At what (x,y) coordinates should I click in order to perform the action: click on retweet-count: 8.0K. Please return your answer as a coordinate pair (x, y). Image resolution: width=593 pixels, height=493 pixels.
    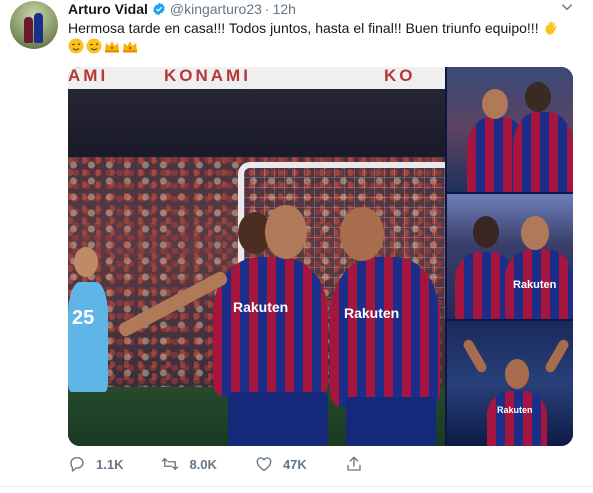
    Looking at the image, I should click on (203, 464).